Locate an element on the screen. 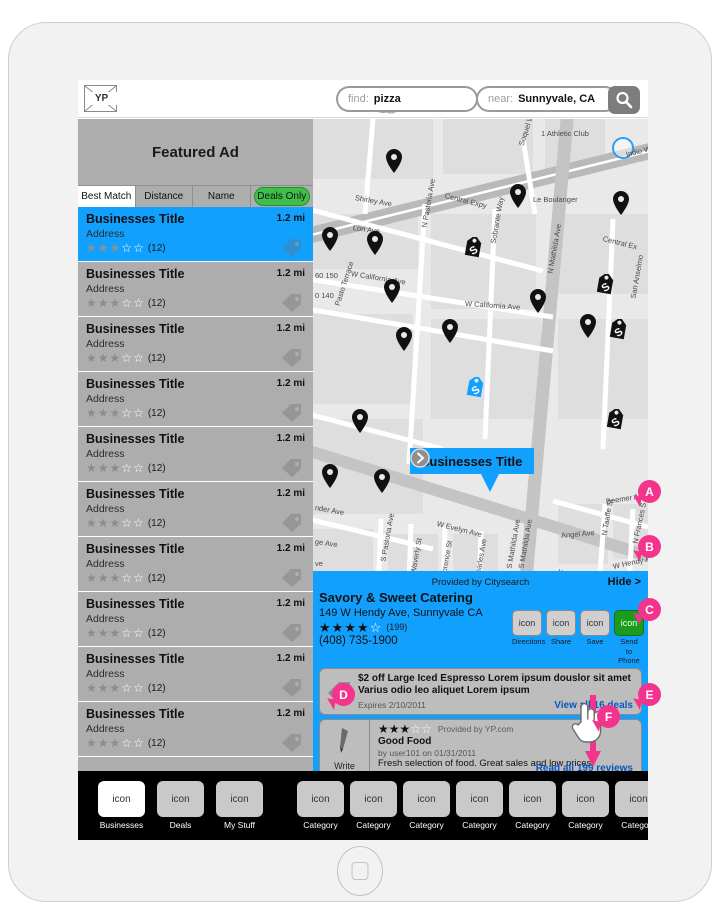 Image resolution: width=720 pixels, height=923 pixels. detail-business-name: Savory & Sweet Catering is located at coordinates (396, 597).